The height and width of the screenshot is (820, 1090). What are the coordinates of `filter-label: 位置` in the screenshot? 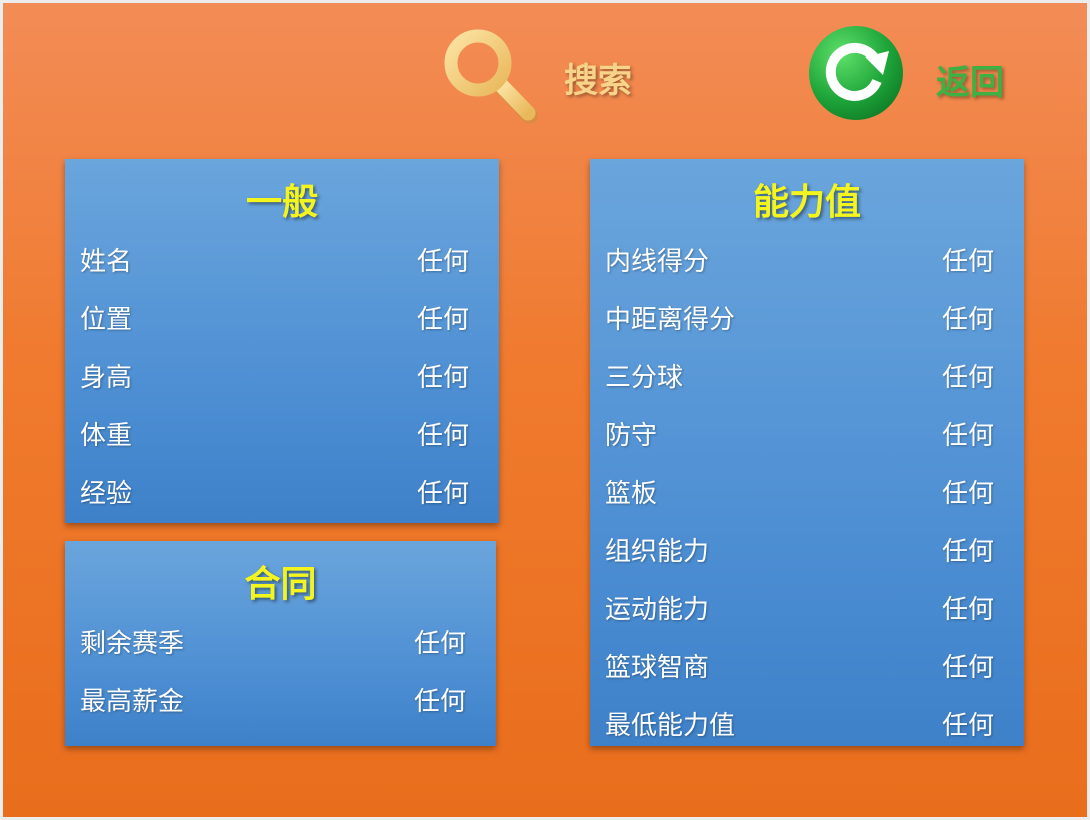 It's located at (106, 320).